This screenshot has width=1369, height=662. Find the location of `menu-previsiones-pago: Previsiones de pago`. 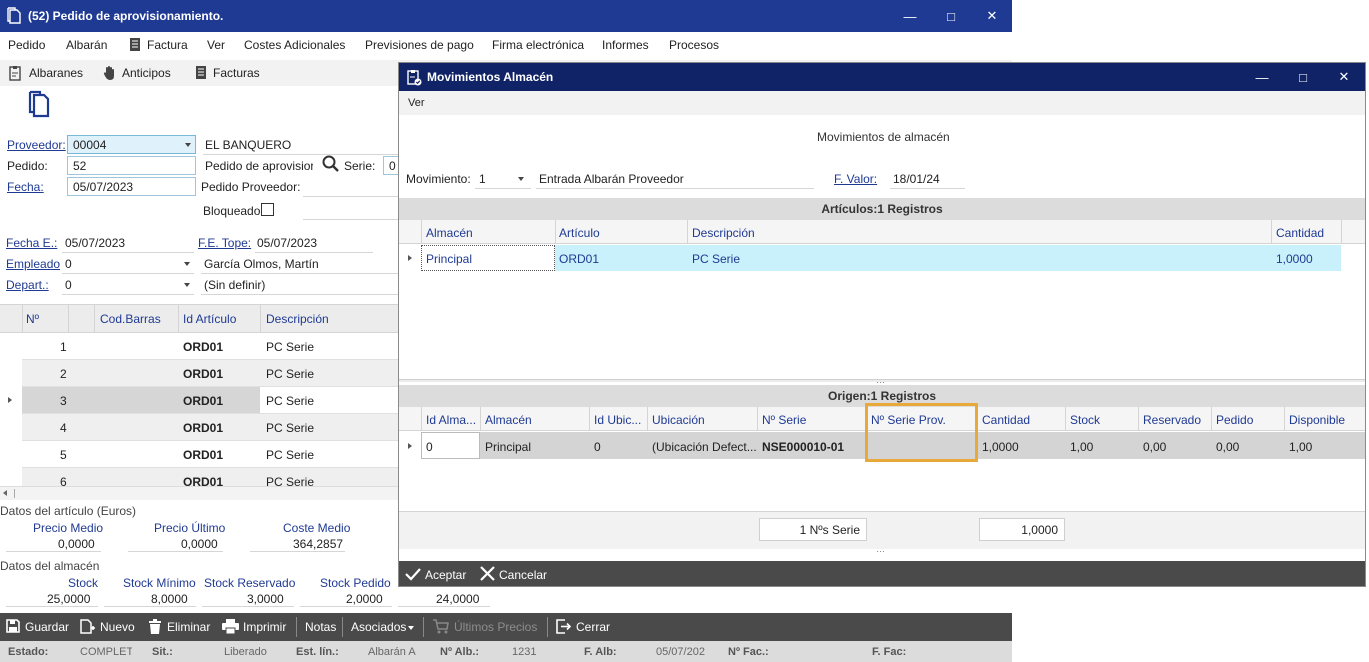

menu-previsiones-pago: Previsiones de pago is located at coordinates (419, 45).